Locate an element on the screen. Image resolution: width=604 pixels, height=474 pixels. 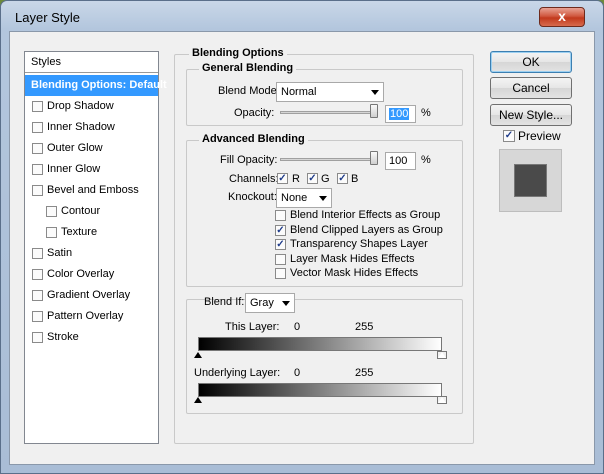
style-item-label: Satin is located at coordinates (60, 253).